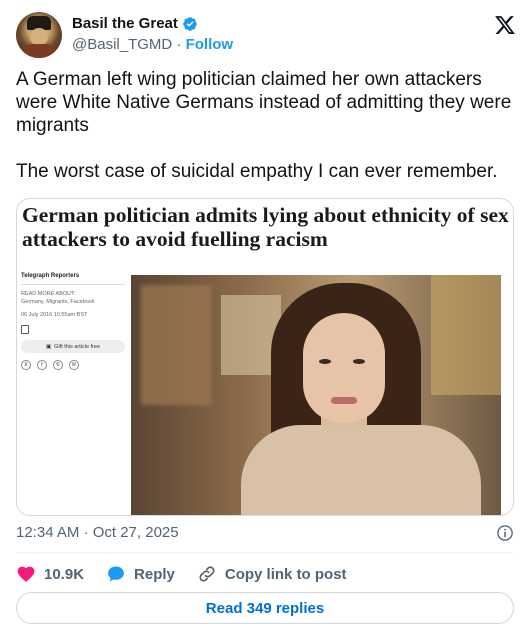  Describe the element at coordinates (210, 44) in the screenshot. I see `follow-button: Follow` at that location.